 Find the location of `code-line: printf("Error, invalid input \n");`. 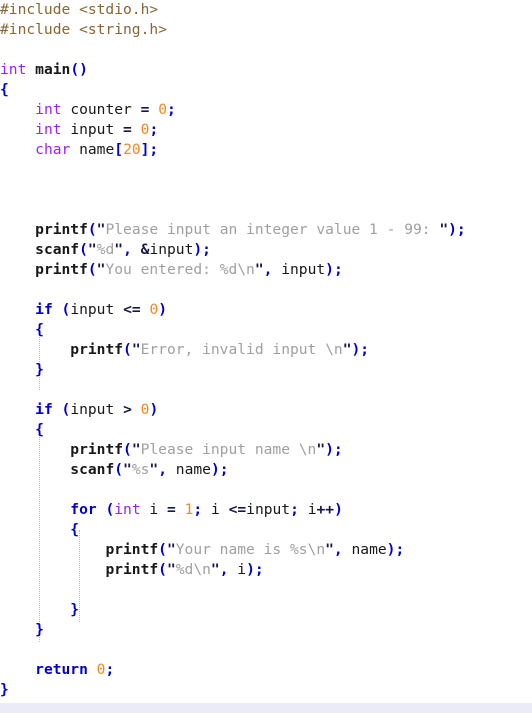

code-line: printf("Error, invalid input \n"); is located at coordinates (220, 349).